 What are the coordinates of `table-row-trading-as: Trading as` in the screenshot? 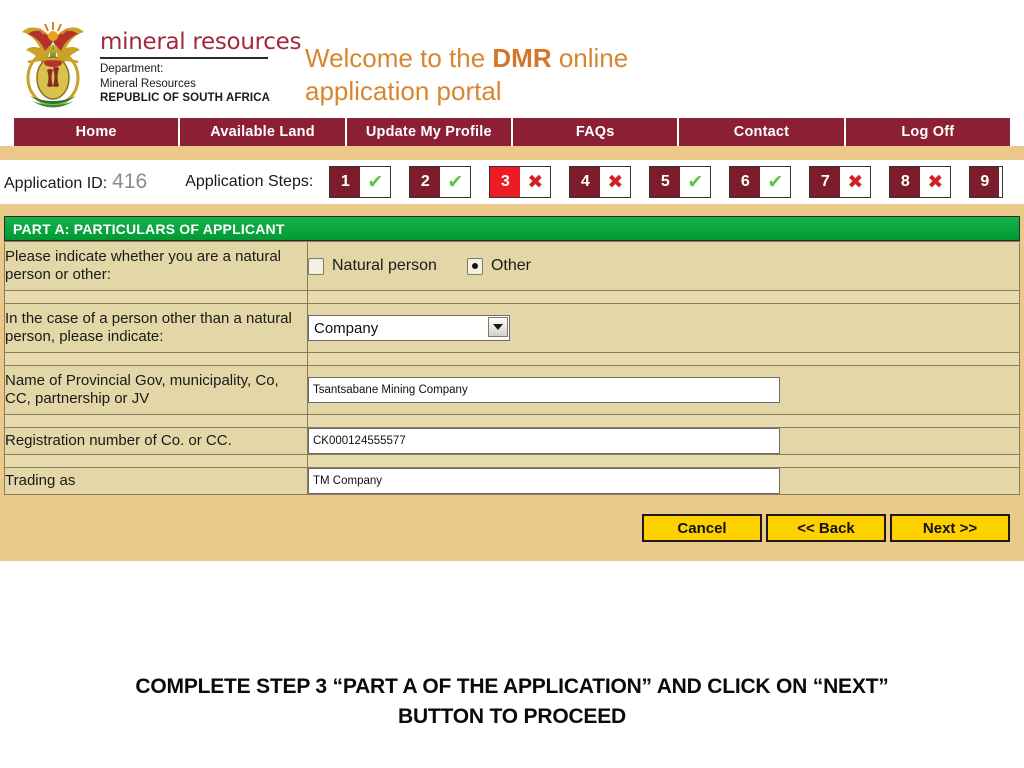 It's located at (512, 481).